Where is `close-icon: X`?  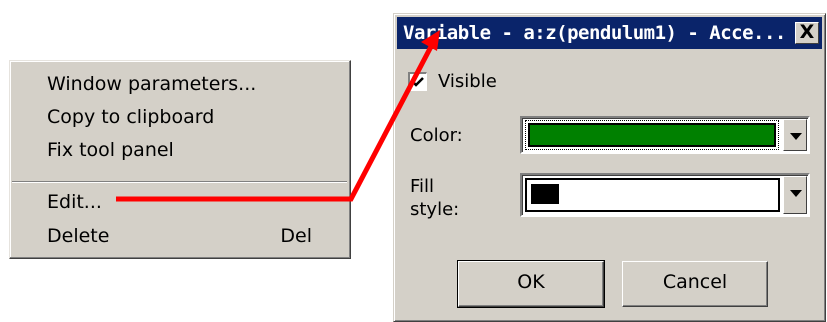
close-icon: X is located at coordinates (807, 32).